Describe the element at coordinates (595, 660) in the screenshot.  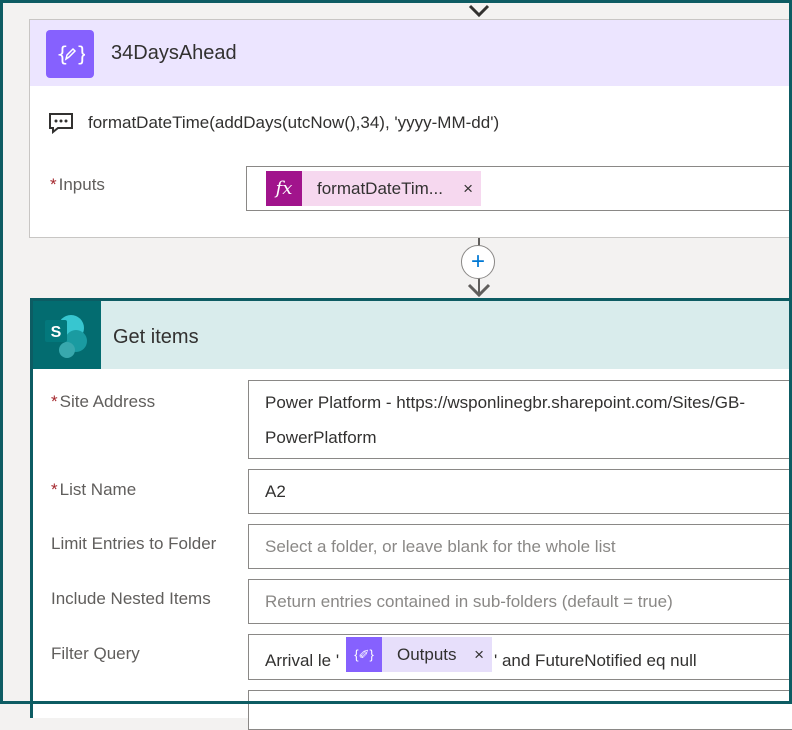
I see `filter-query-suffix: ' and FutureNotified eq null` at that location.